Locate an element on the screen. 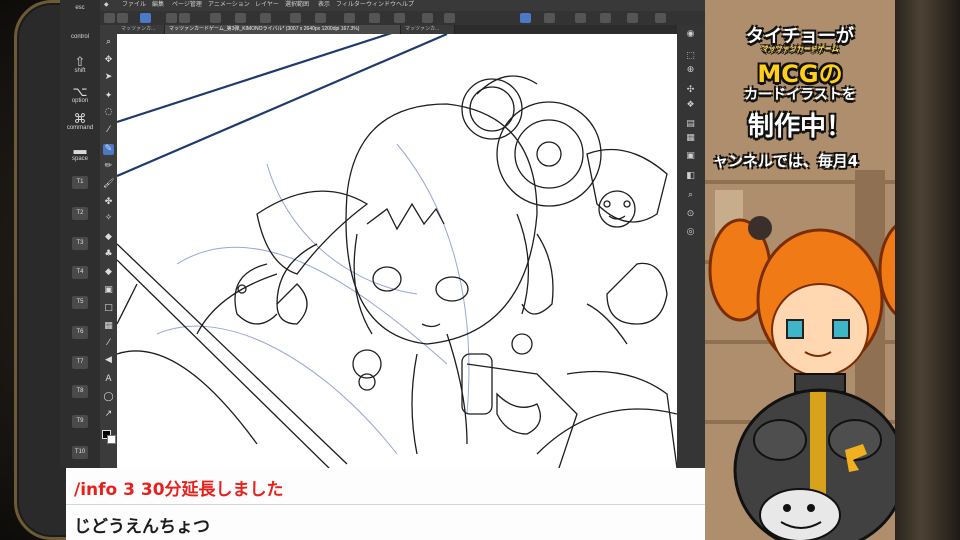  fill-icon is located at coordinates (320, 18).